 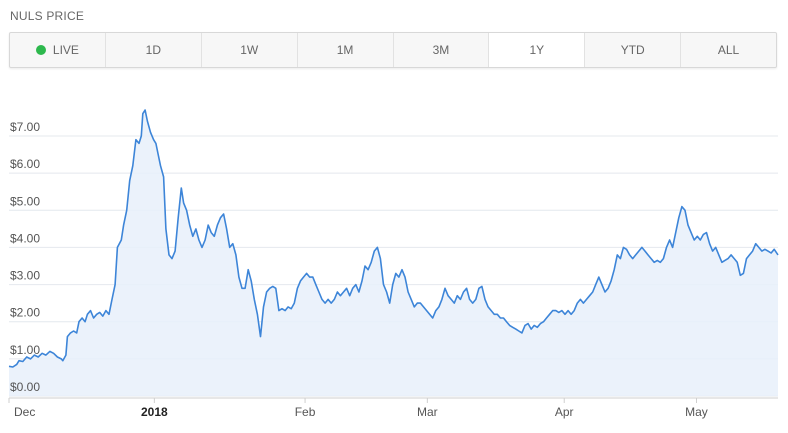 I want to click on y-tick-label: $4.00, so click(x=25, y=238).